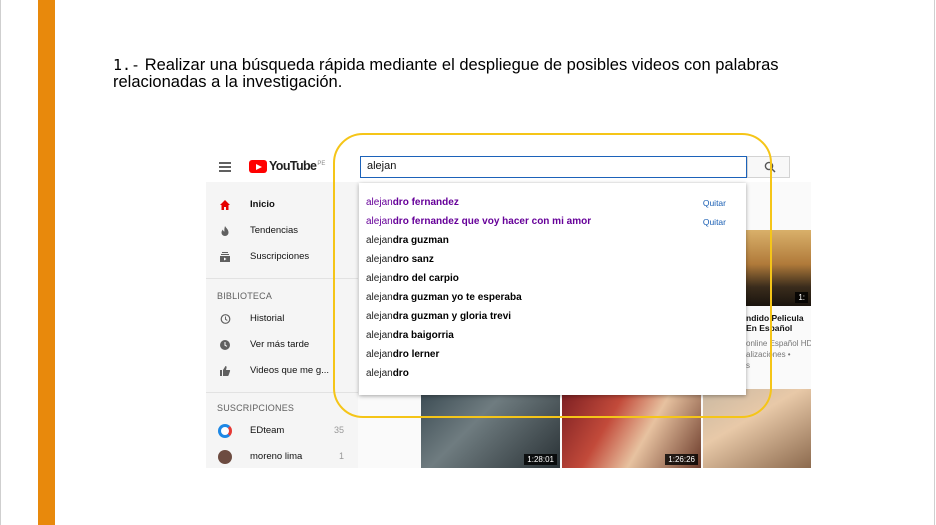 The image size is (936, 525). What do you see at coordinates (778, 268) in the screenshot?
I see `video-thumbnail: 1:` at bounding box center [778, 268].